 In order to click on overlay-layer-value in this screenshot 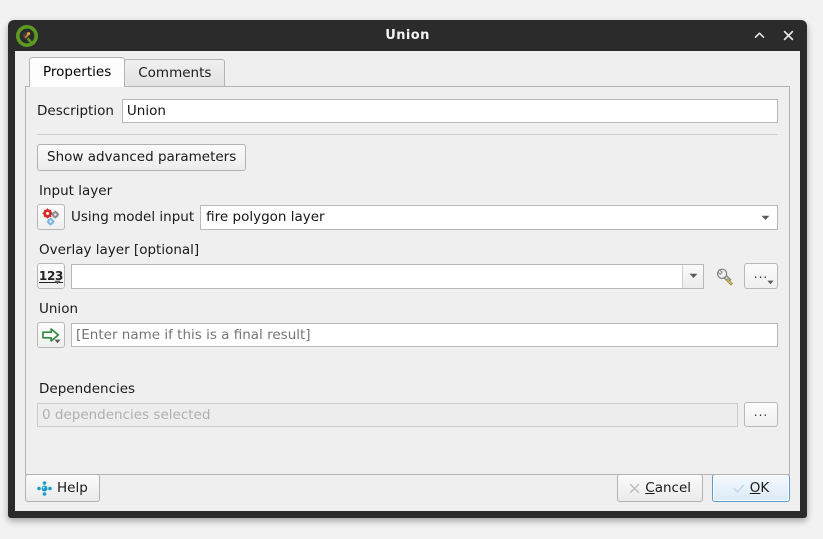, I will do `click(377, 276)`.